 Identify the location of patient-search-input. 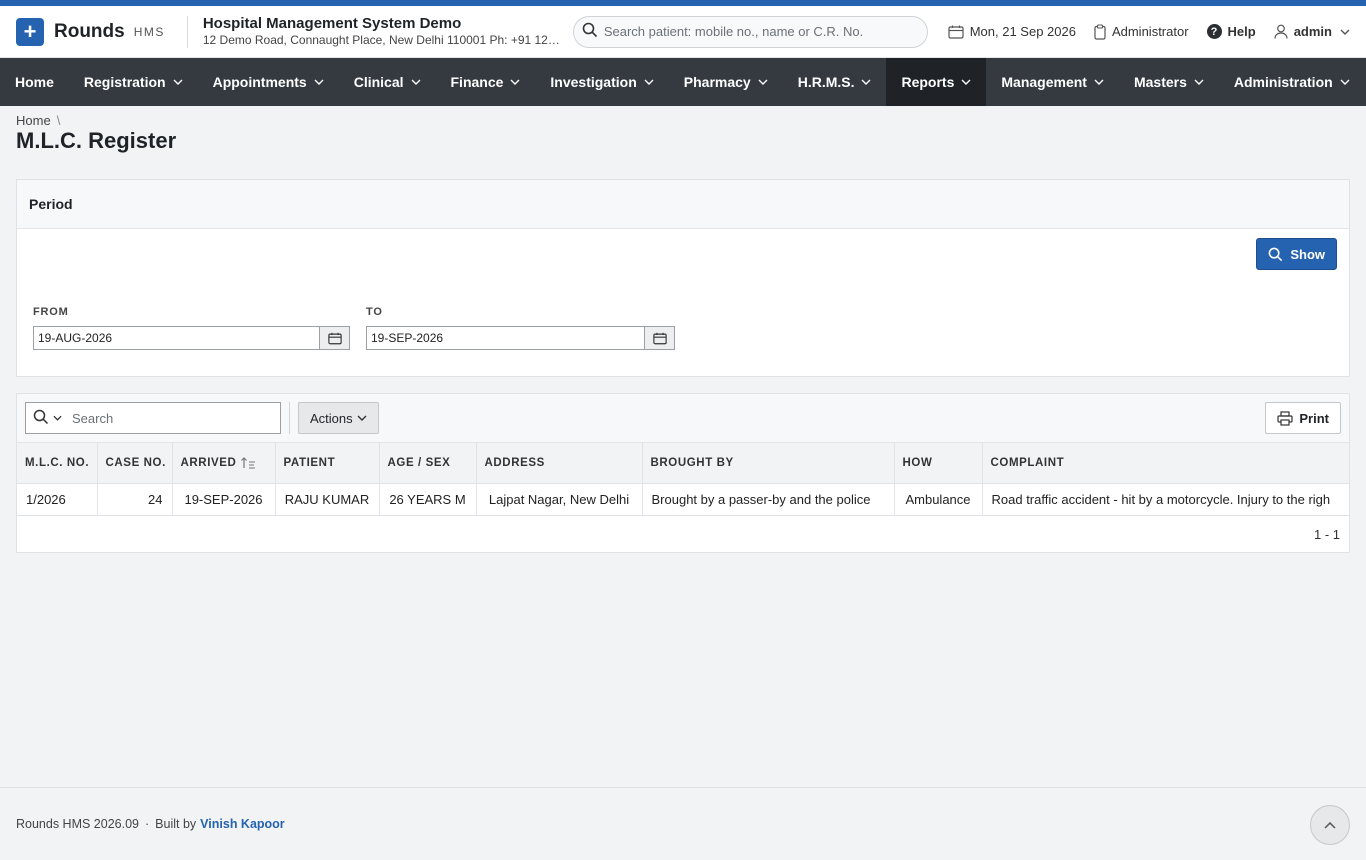
(763, 31).